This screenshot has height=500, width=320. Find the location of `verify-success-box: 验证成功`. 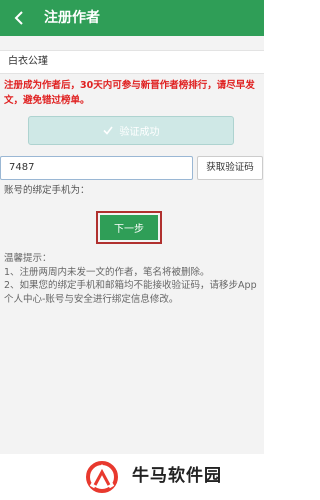

verify-success-box: 验证成功 is located at coordinates (131, 130).